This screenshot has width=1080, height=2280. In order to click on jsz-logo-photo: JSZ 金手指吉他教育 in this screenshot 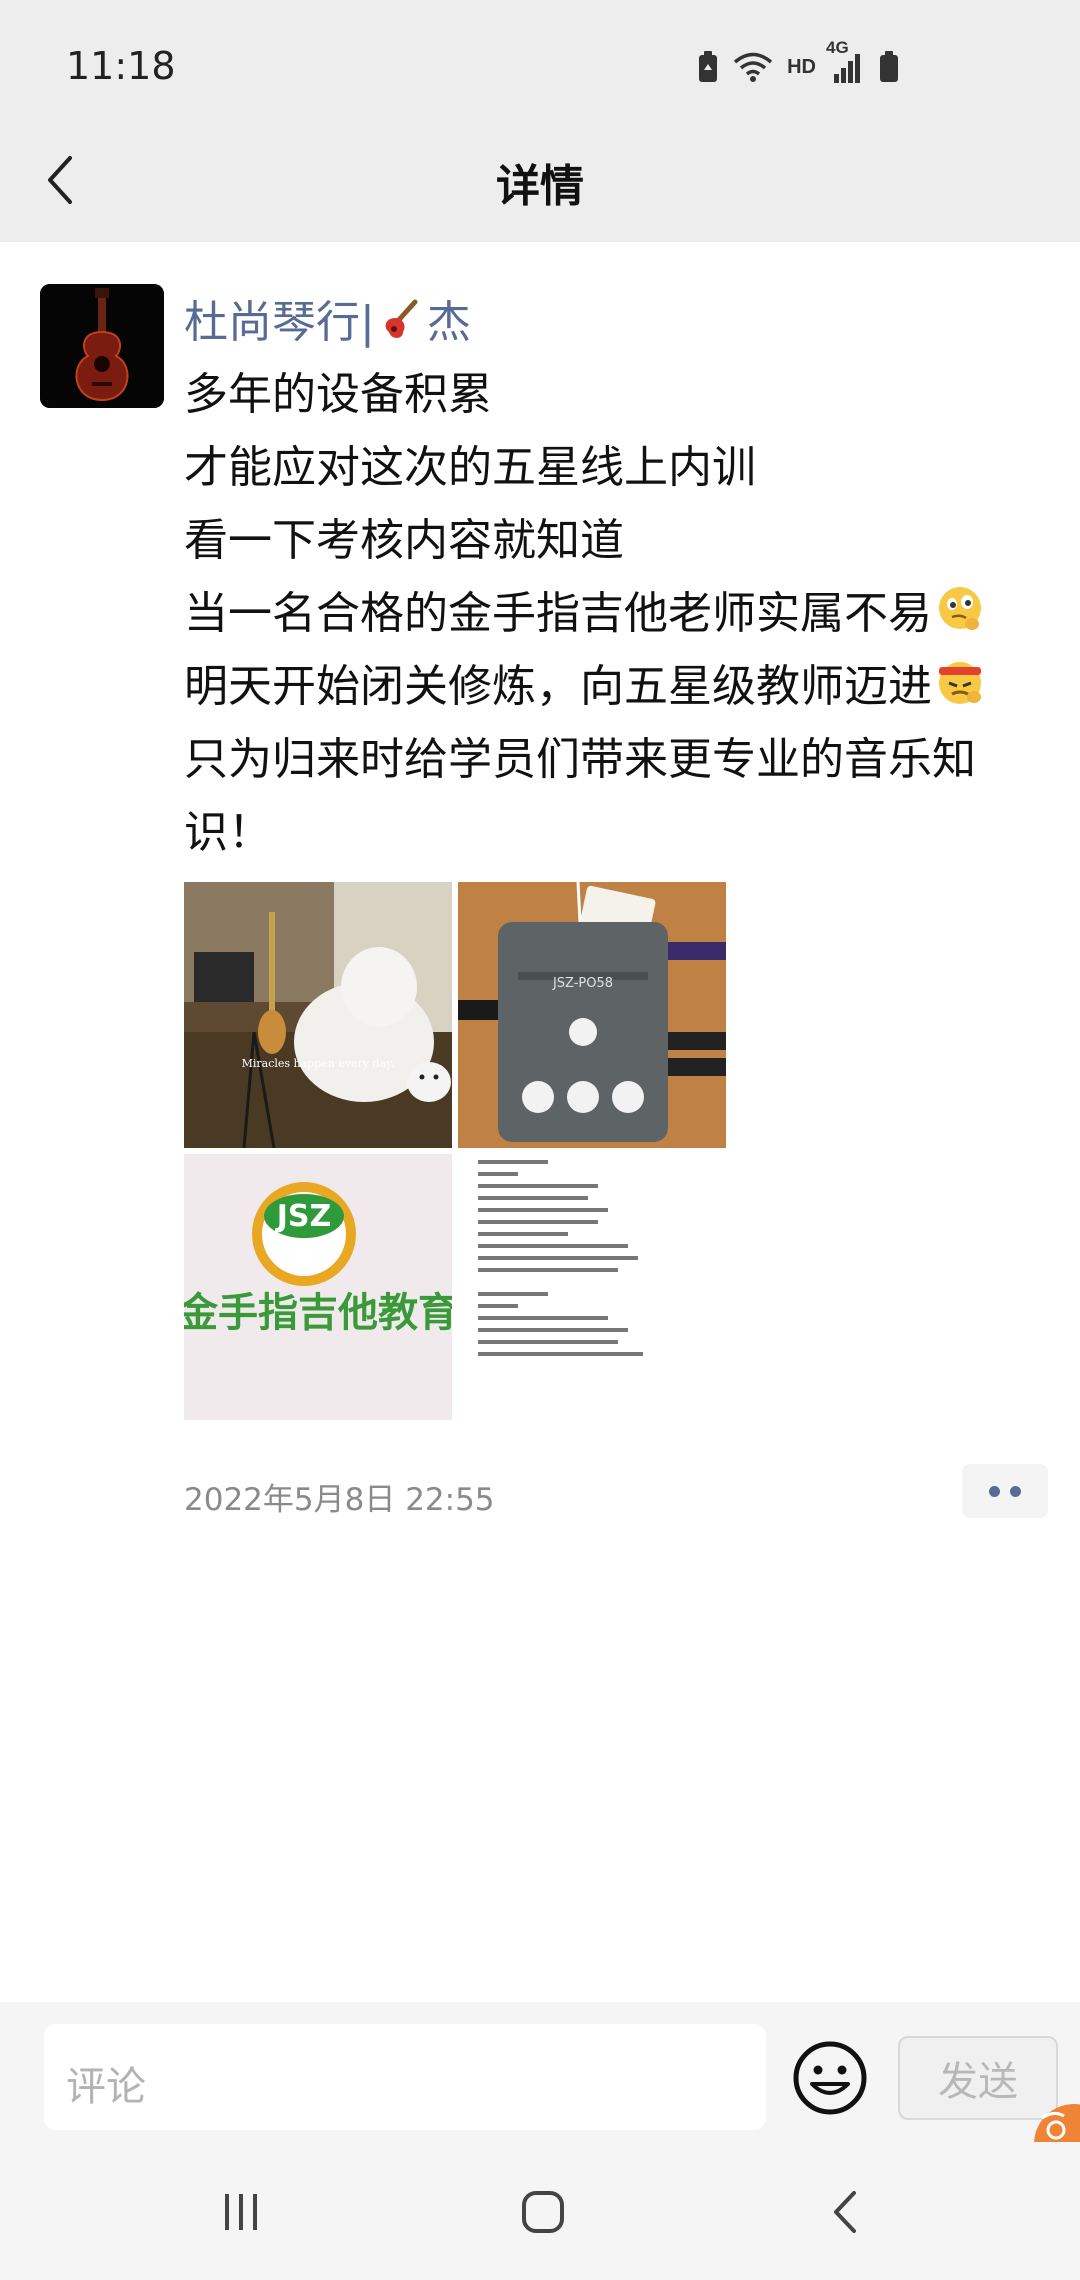, I will do `click(318, 1287)`.